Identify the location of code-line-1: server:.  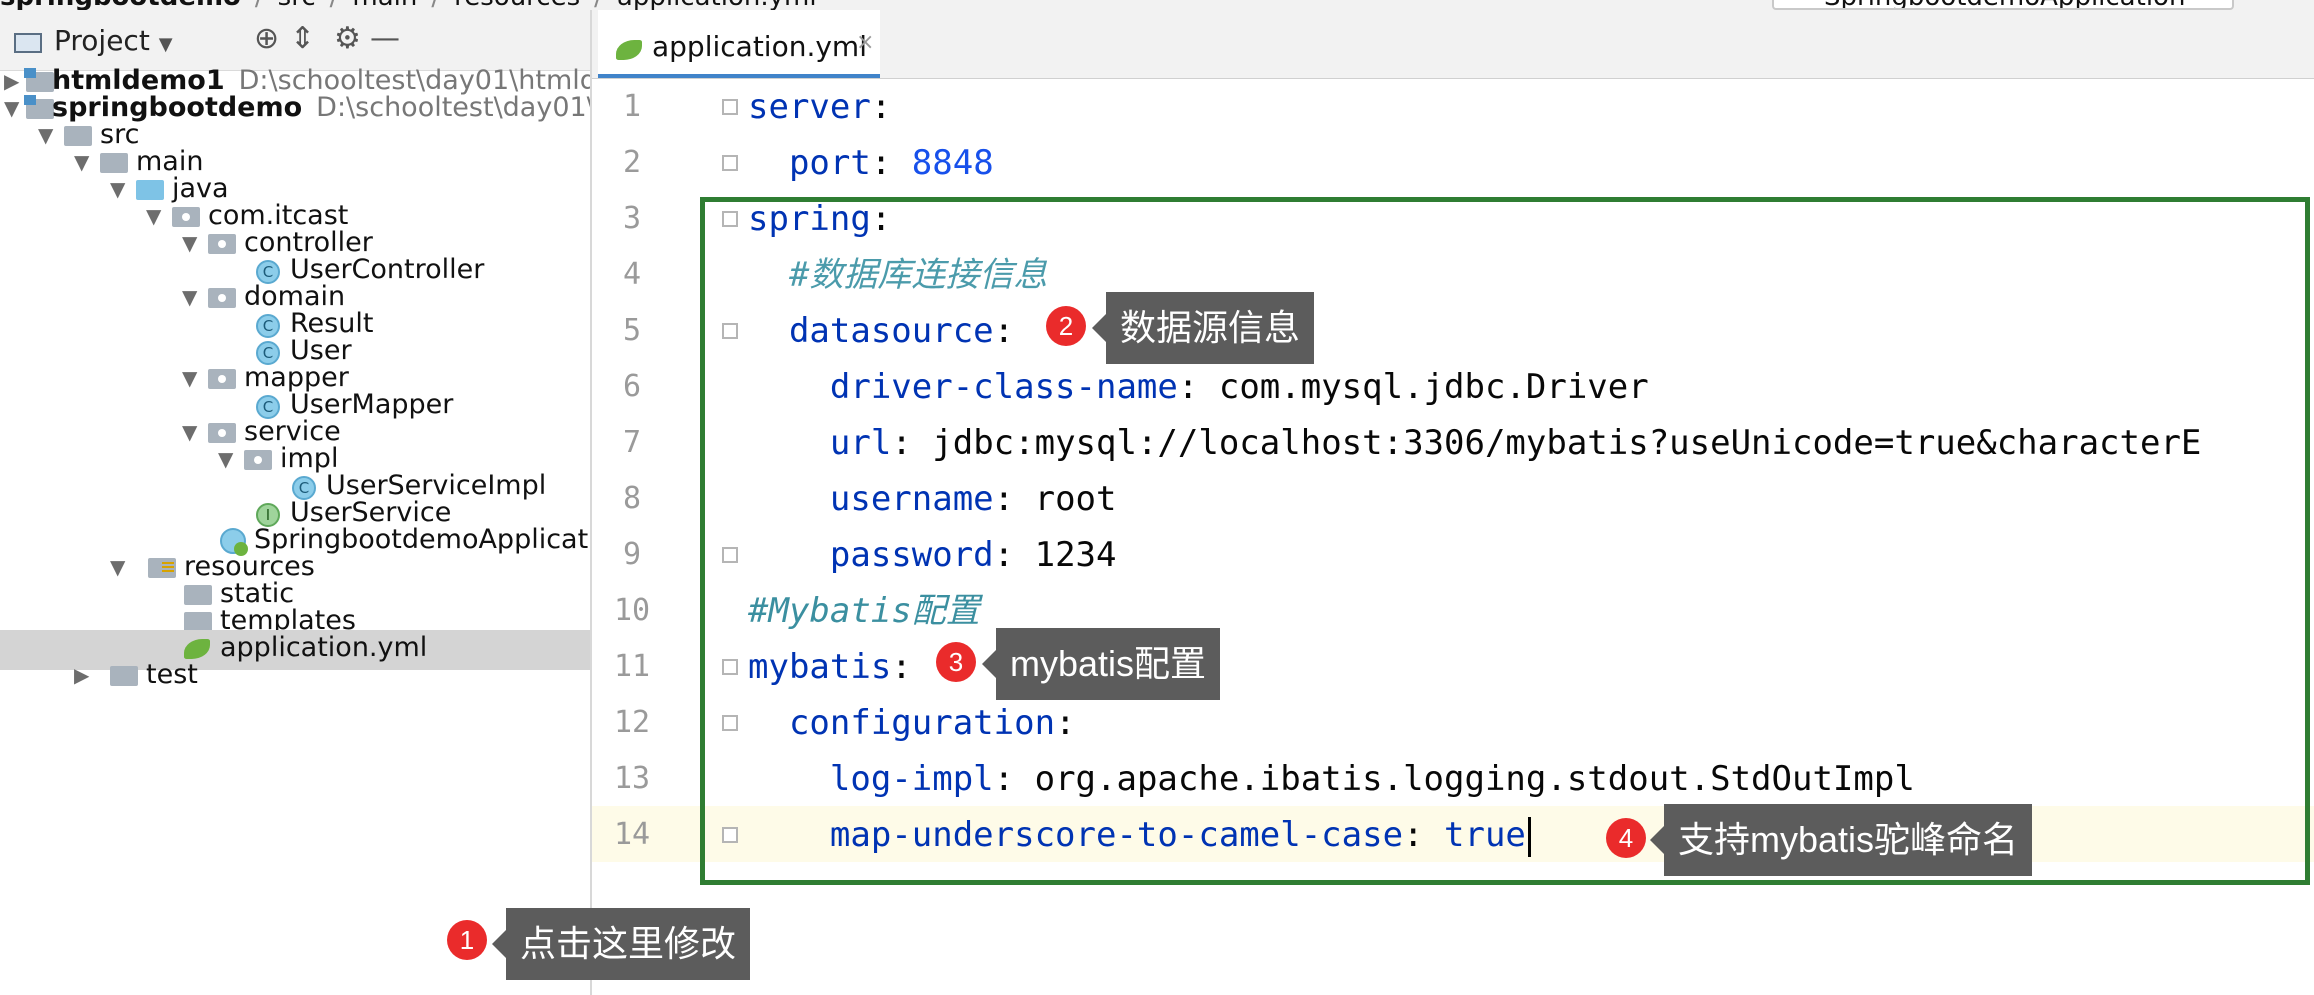
(820, 107).